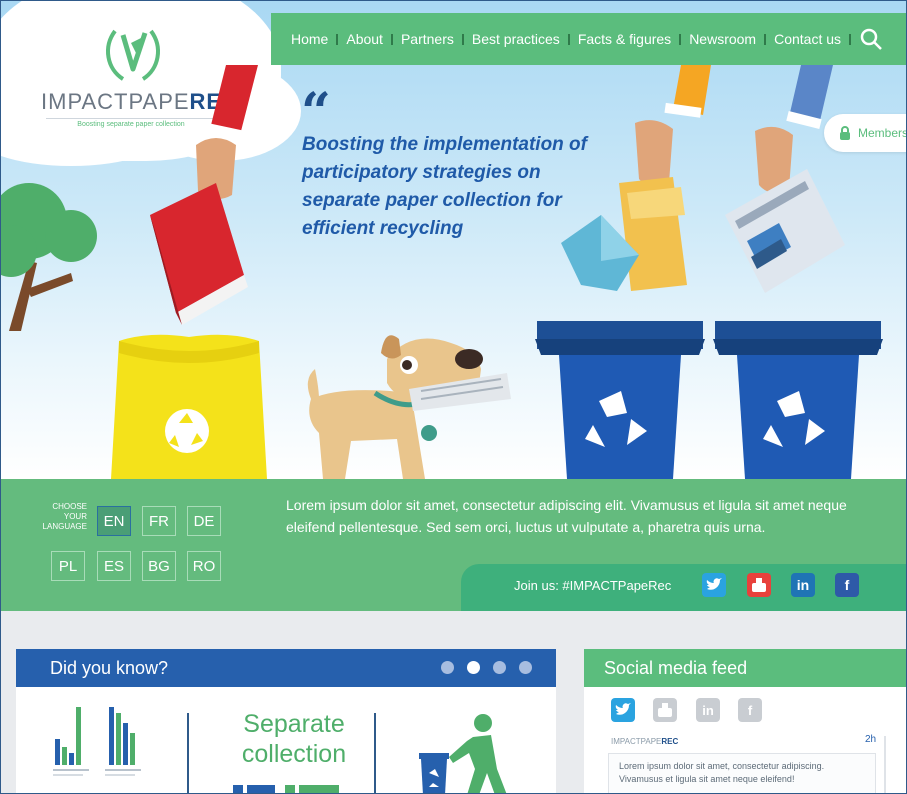 Image resolution: width=907 pixels, height=794 pixels. Describe the element at coordinates (885, 764) in the screenshot. I see `feed-scrollbar` at that location.